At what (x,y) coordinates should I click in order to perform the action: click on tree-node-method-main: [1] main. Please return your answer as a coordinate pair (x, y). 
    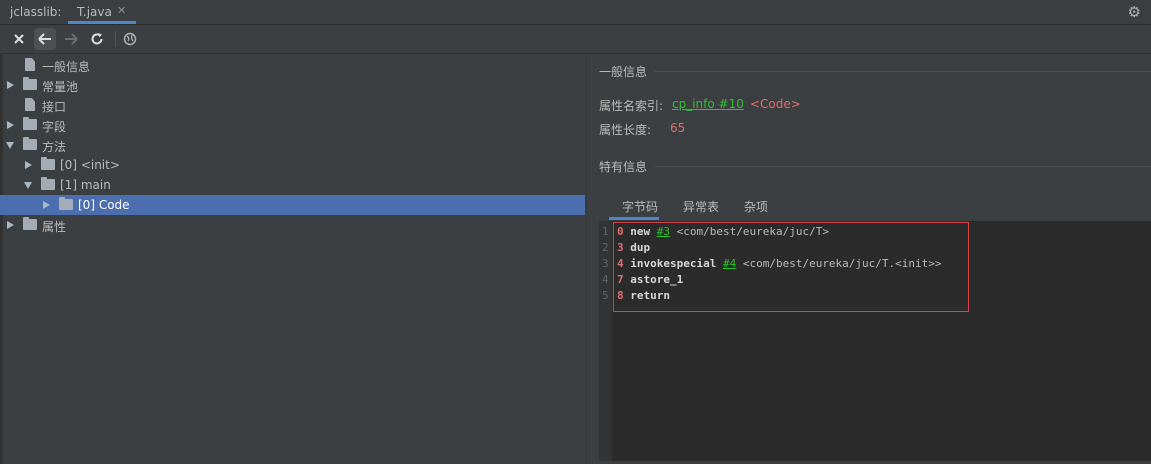
    Looking at the image, I should click on (292, 185).